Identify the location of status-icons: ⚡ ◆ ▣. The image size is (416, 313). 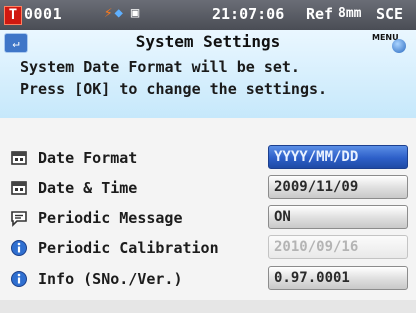
(121, 13).